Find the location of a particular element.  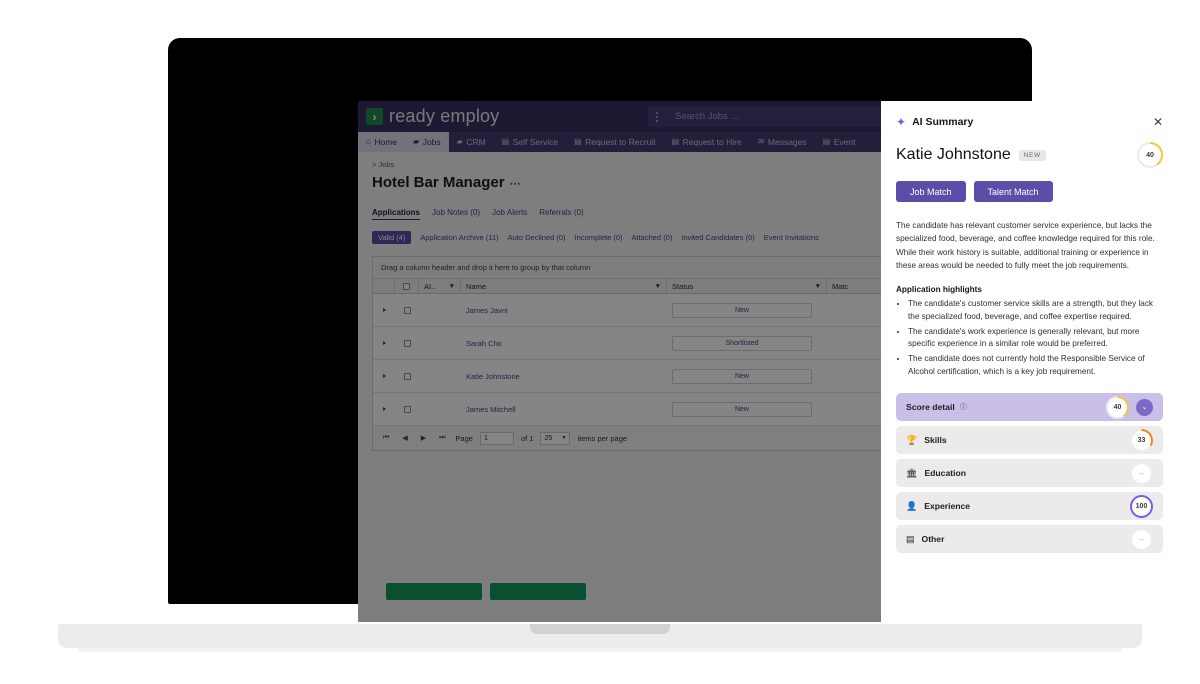

score-detail-value: 40 is located at coordinates (1117, 407).